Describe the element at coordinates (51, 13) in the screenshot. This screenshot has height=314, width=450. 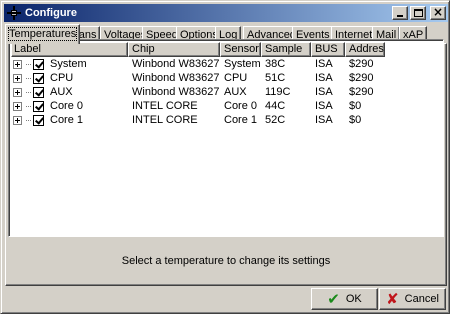
I see `window-title: Configure` at that location.